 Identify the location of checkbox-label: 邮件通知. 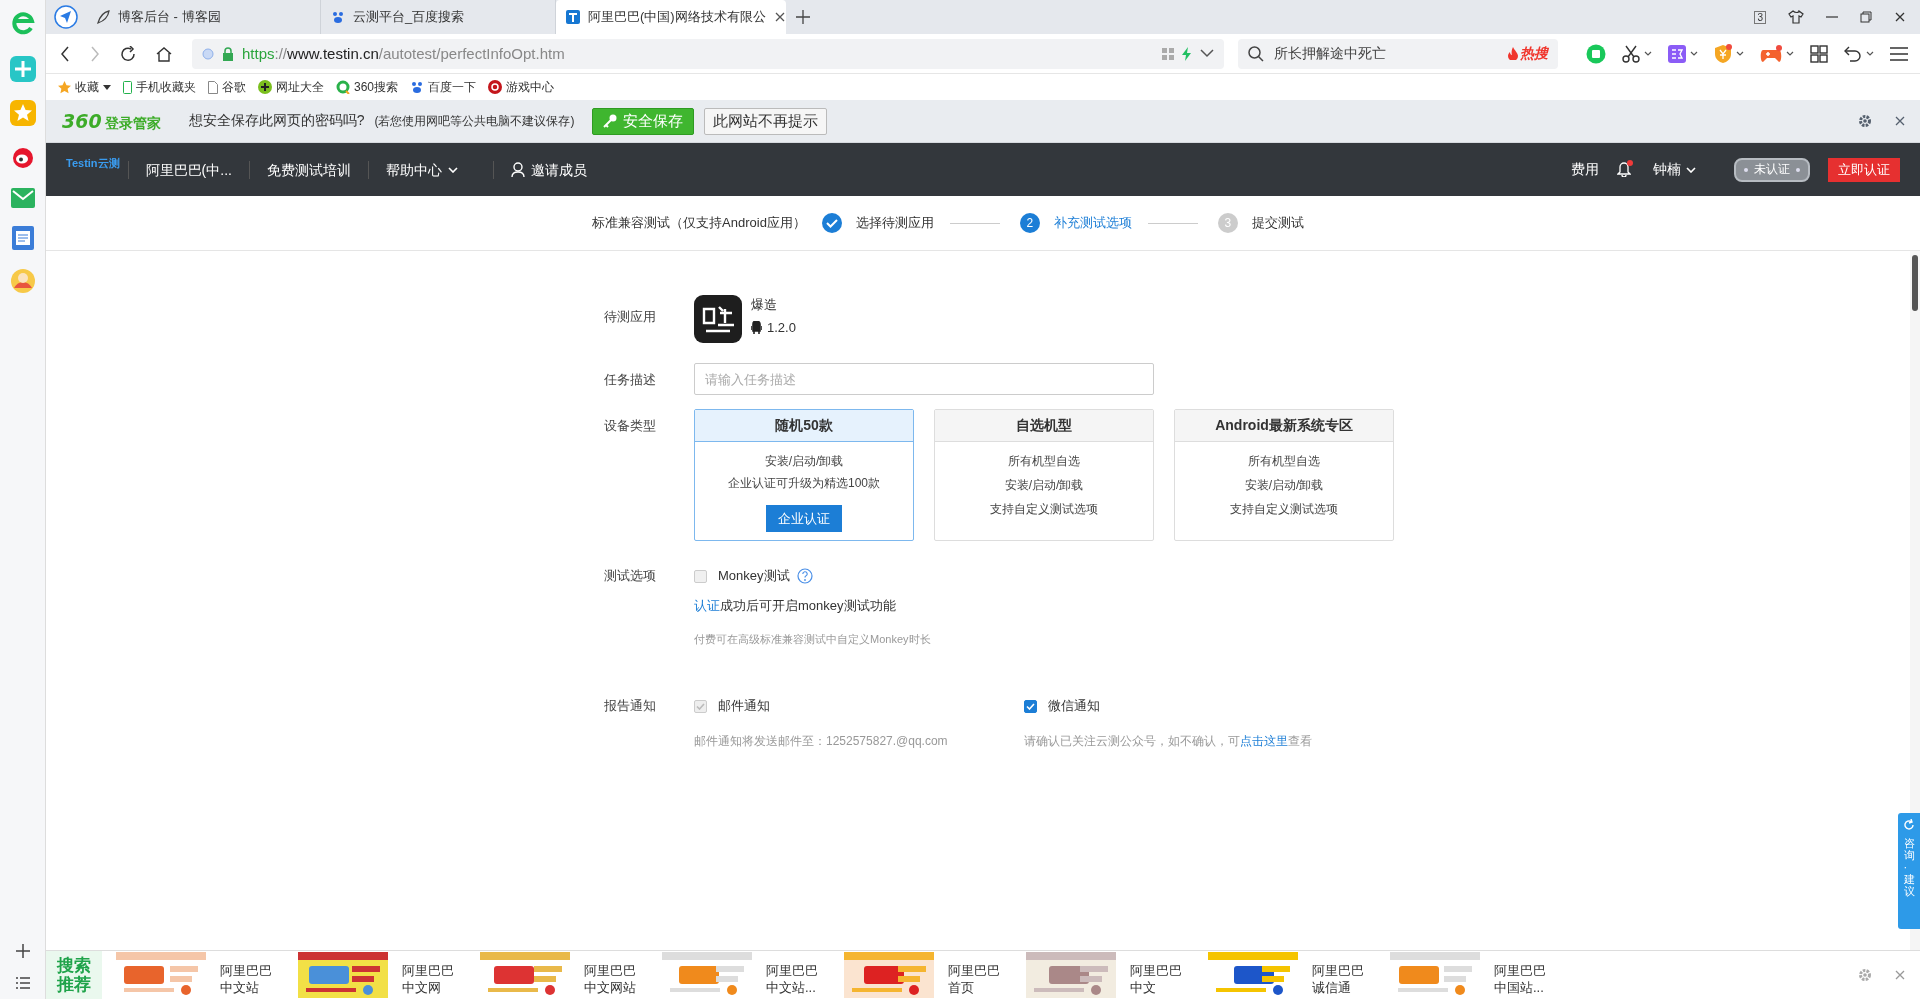
(744, 706).